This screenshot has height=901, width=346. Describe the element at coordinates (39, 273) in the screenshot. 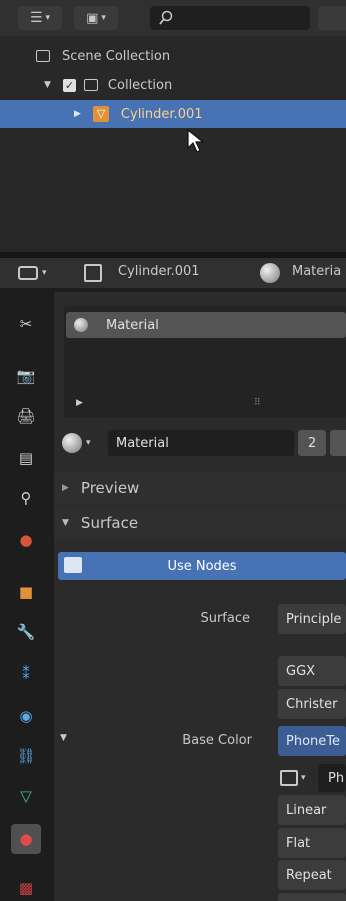

I see `editor-type-button: ▾` at that location.